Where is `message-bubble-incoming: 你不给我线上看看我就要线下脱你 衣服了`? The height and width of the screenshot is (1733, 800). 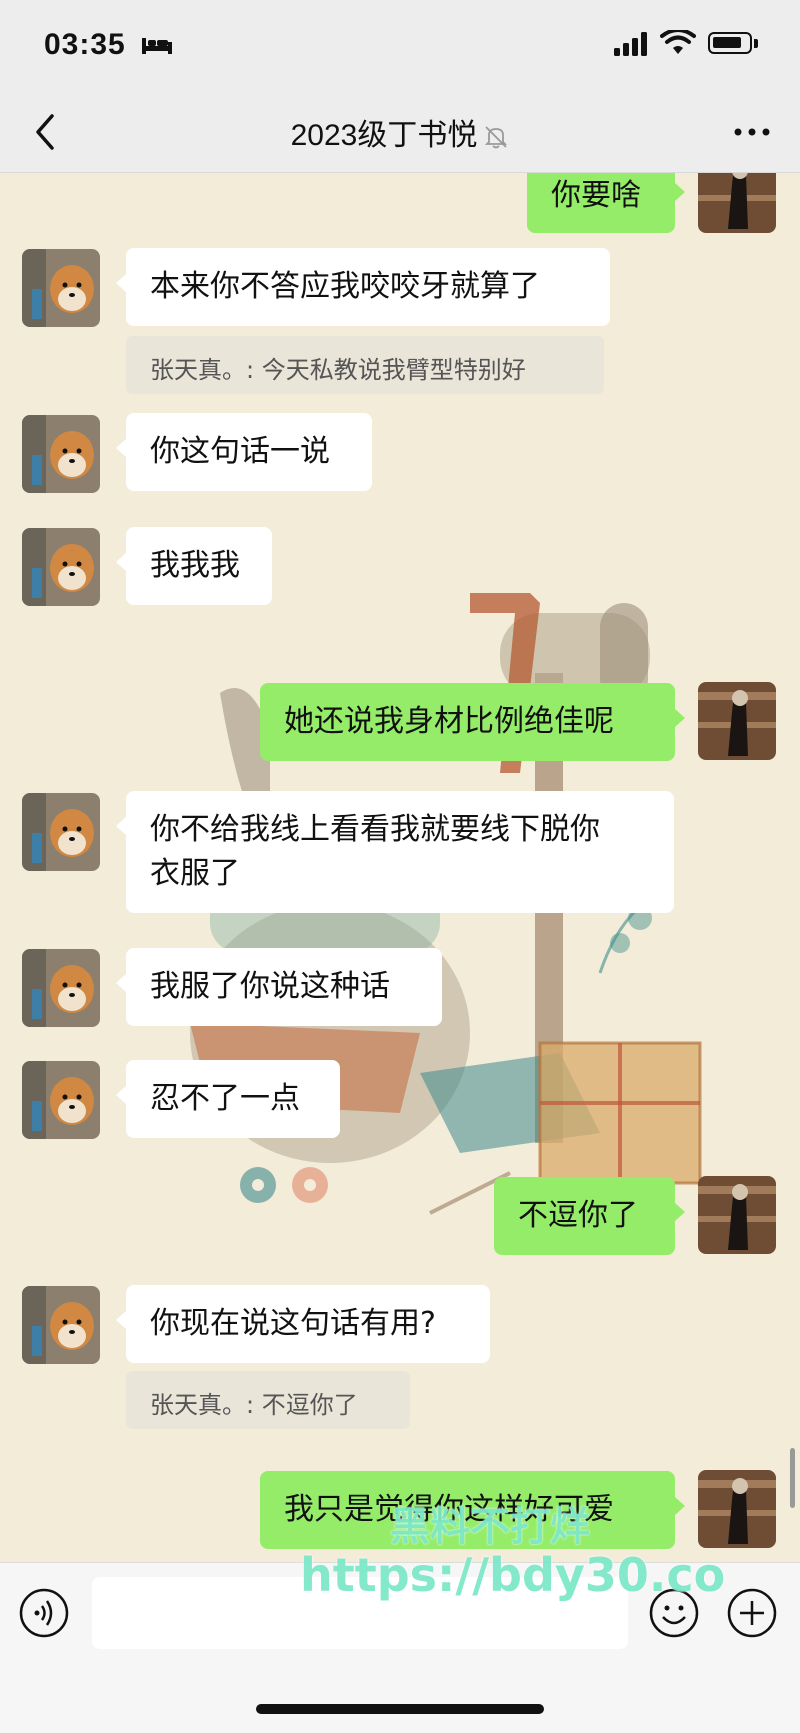
message-bubble-incoming: 你不给我线上看看我就要线下脱你 衣服了 is located at coordinates (395, 852).